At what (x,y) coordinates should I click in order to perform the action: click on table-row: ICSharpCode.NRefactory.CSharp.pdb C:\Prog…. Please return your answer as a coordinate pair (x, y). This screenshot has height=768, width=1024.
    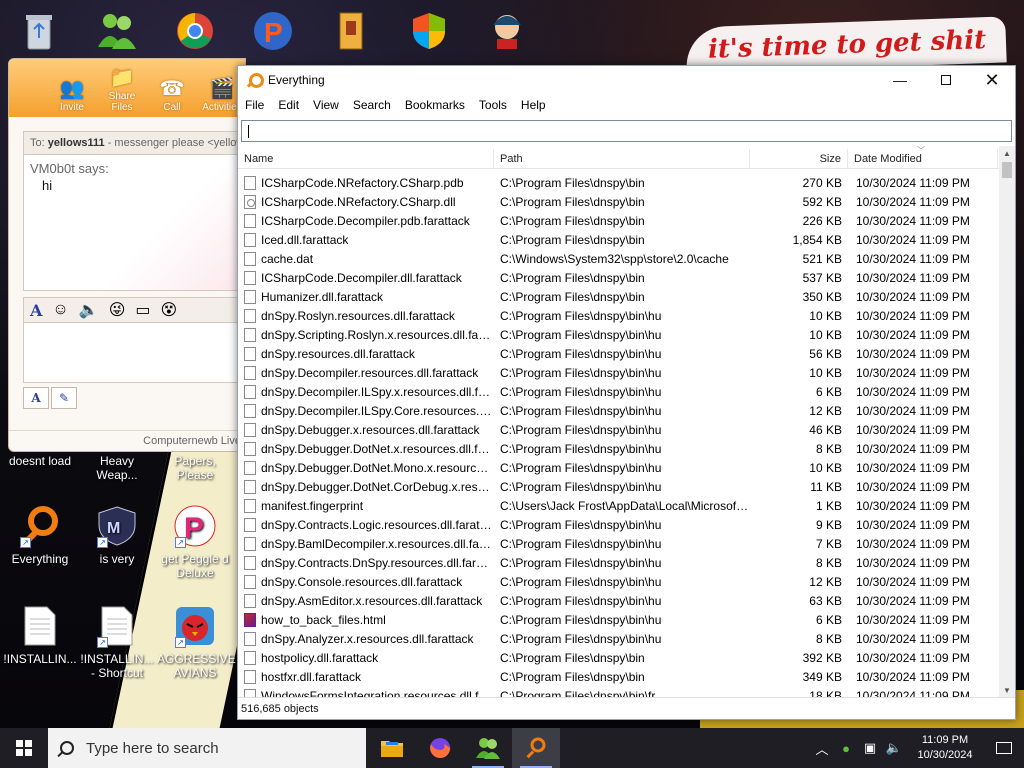
    Looking at the image, I should click on (619, 182).